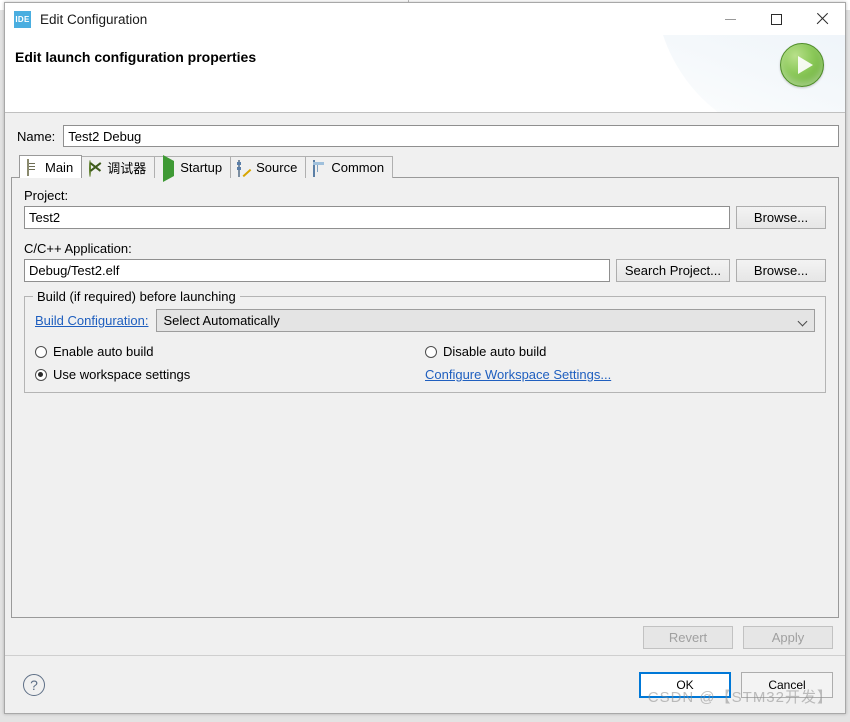 The height and width of the screenshot is (722, 850). Describe the element at coordinates (787, 684) in the screenshot. I see `cancel-button: Cancel` at that location.